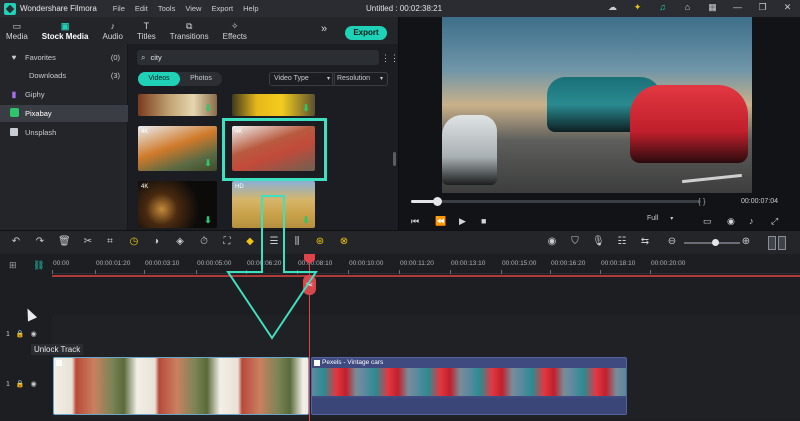 The width and height of the screenshot is (800, 421). Describe the element at coordinates (426, 335) in the screenshot. I see `empty-track-lane` at that location.